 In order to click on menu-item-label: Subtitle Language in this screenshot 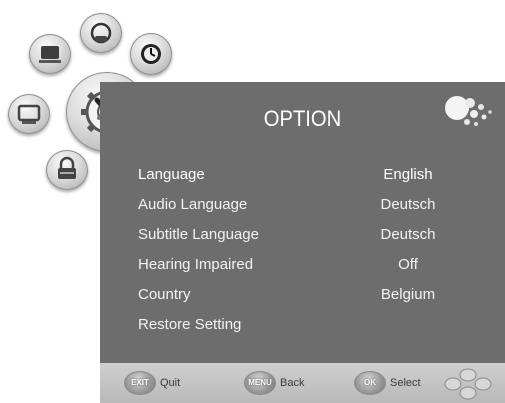, I will do `click(198, 234)`.